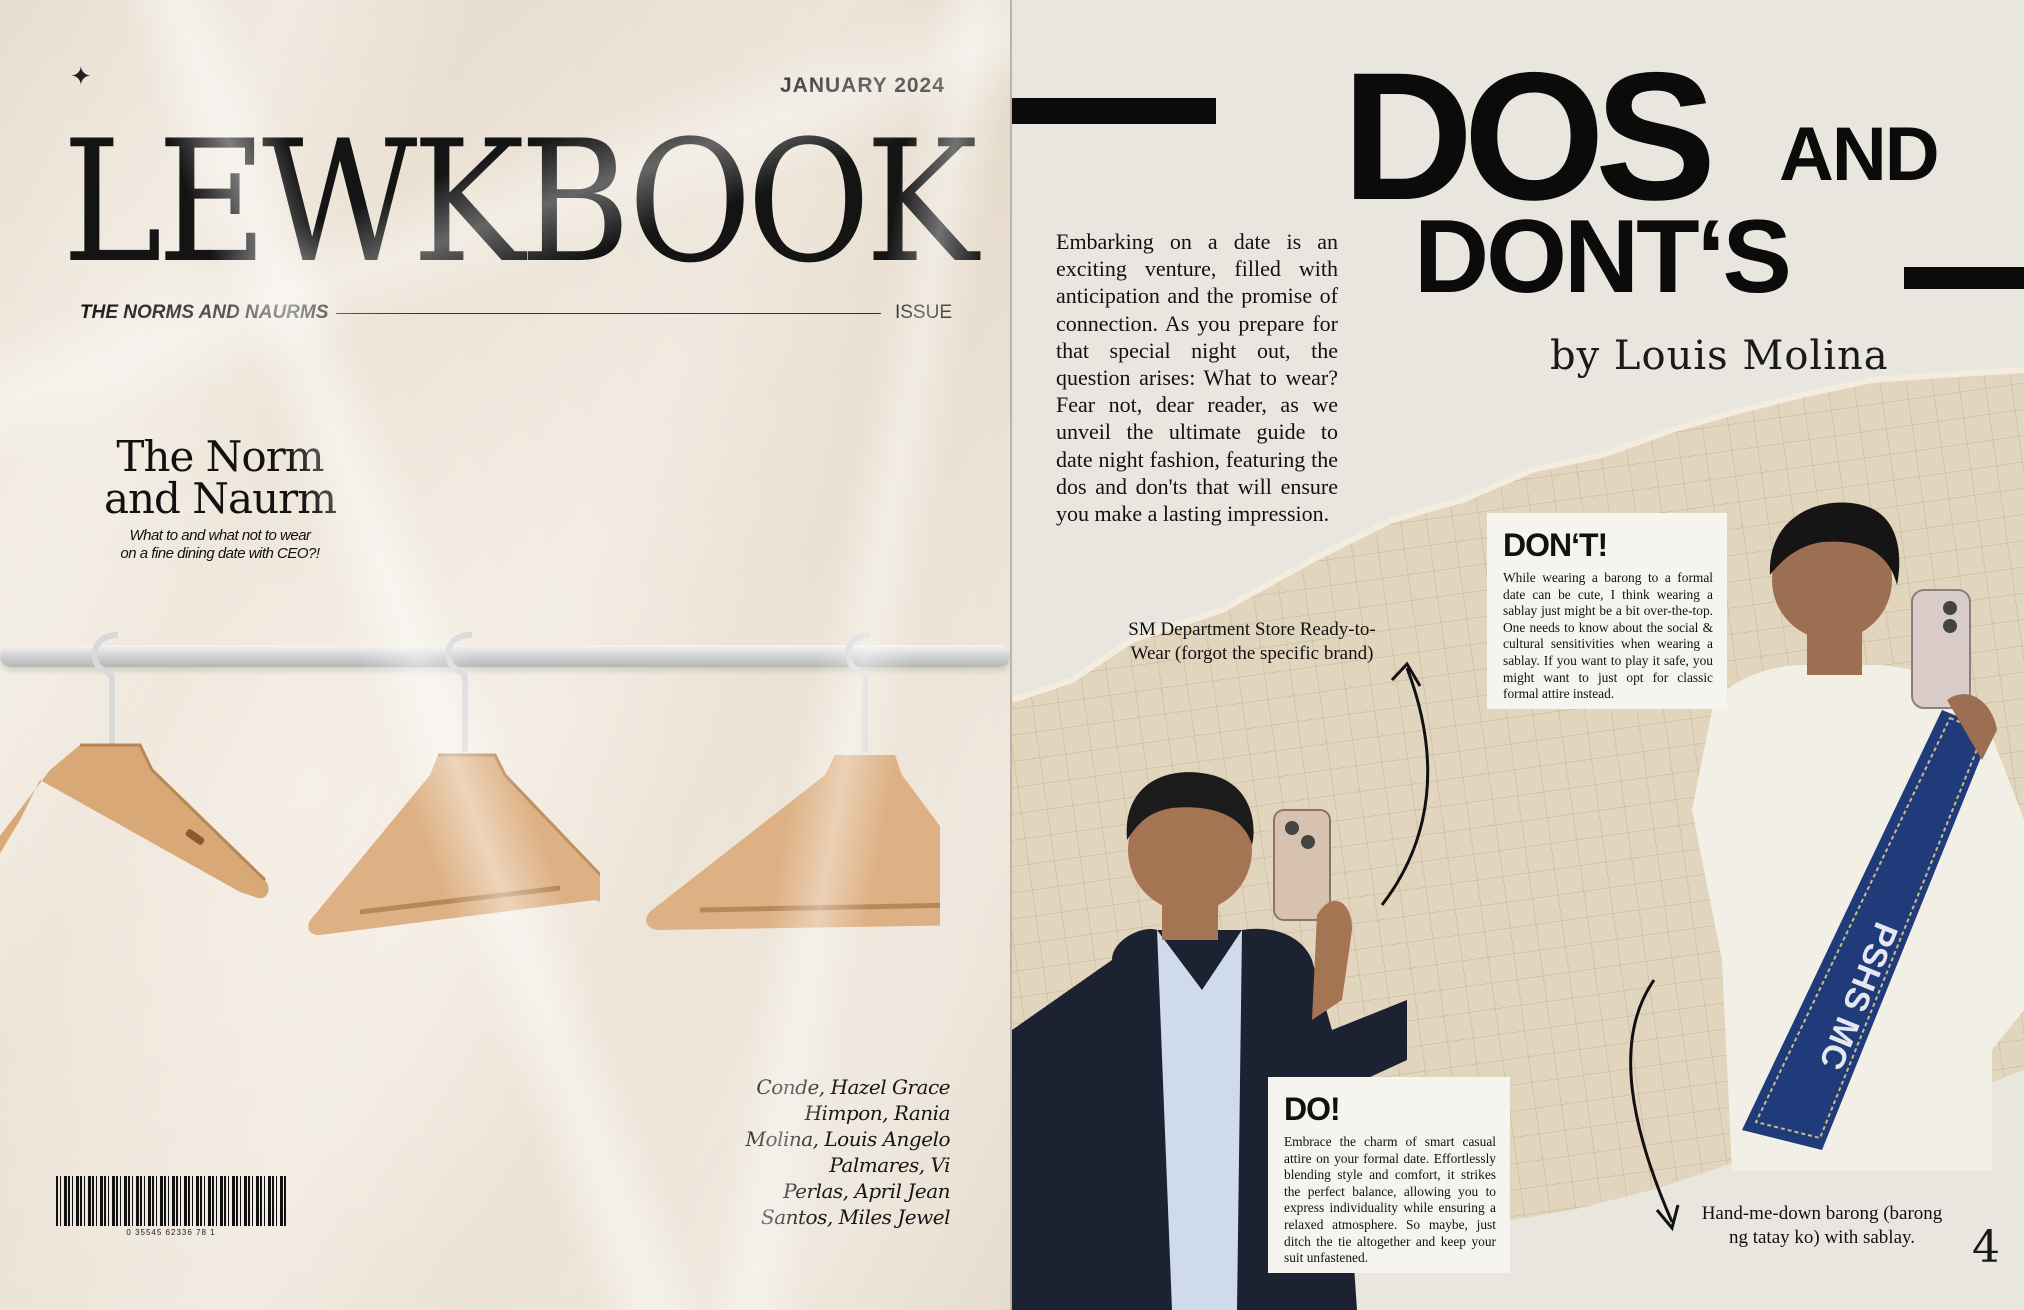 Image resolution: width=2024 pixels, height=1310 pixels. I want to click on masthead: LEWKBOOK, so click(520, 202).